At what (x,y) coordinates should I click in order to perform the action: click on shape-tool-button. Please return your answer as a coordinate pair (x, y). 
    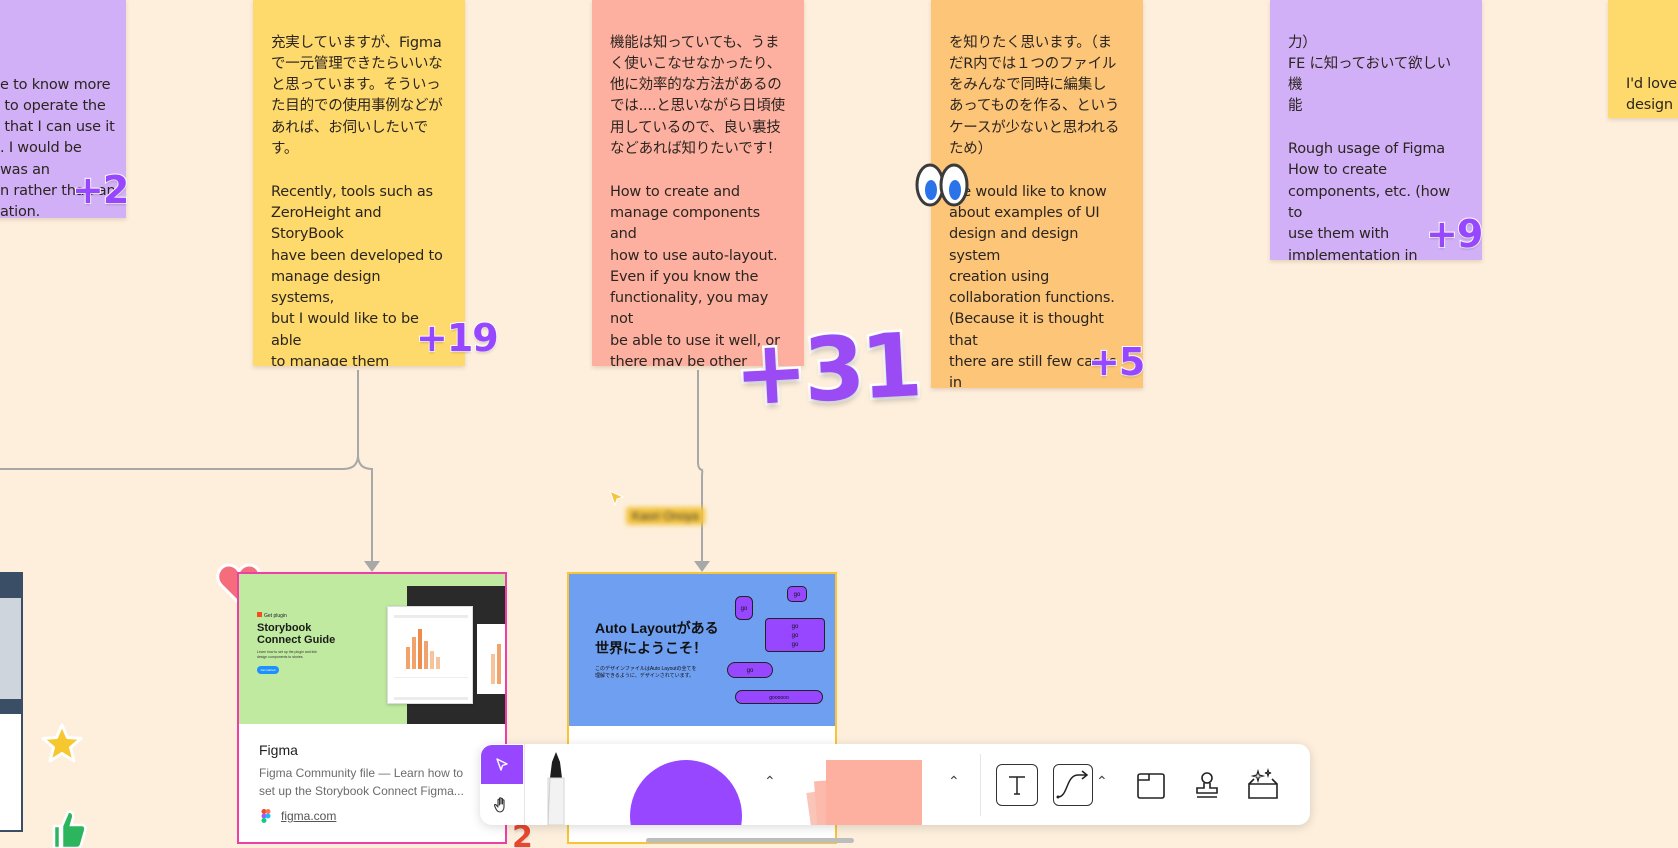
    Looking at the image, I should click on (686, 792).